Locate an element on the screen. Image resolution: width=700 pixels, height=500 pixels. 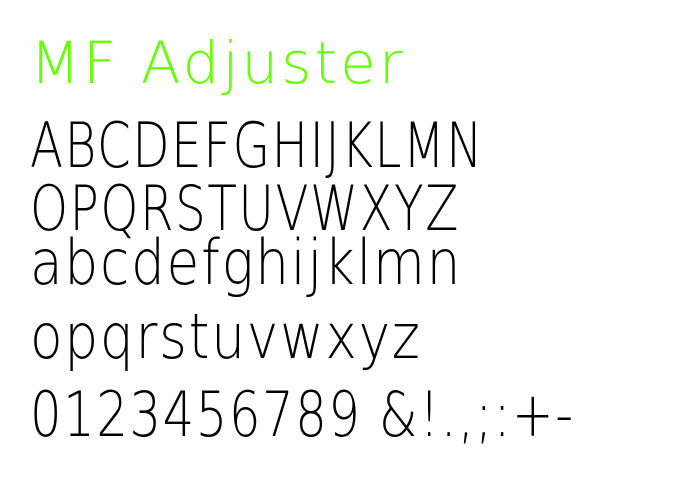
lowercase-line-1: abcdefghijklmn is located at coordinates (246, 262).